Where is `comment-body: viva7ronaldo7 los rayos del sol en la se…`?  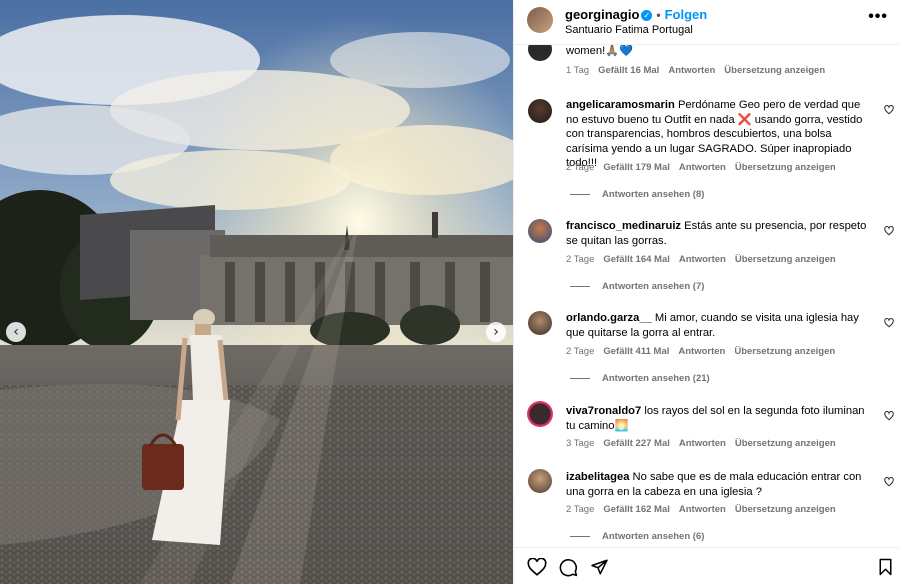
comment-body: viva7ronaldo7 los rayos del sol en la se… is located at coordinates (719, 418).